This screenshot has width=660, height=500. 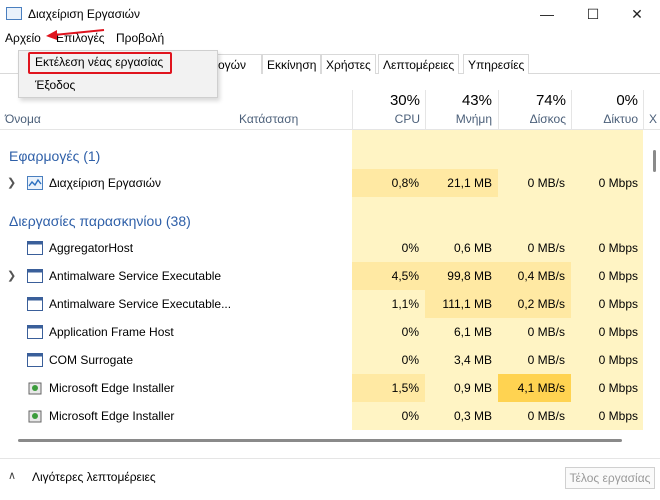 What do you see at coordinates (593, 14) in the screenshot?
I see `maximize-button: ☐` at bounding box center [593, 14].